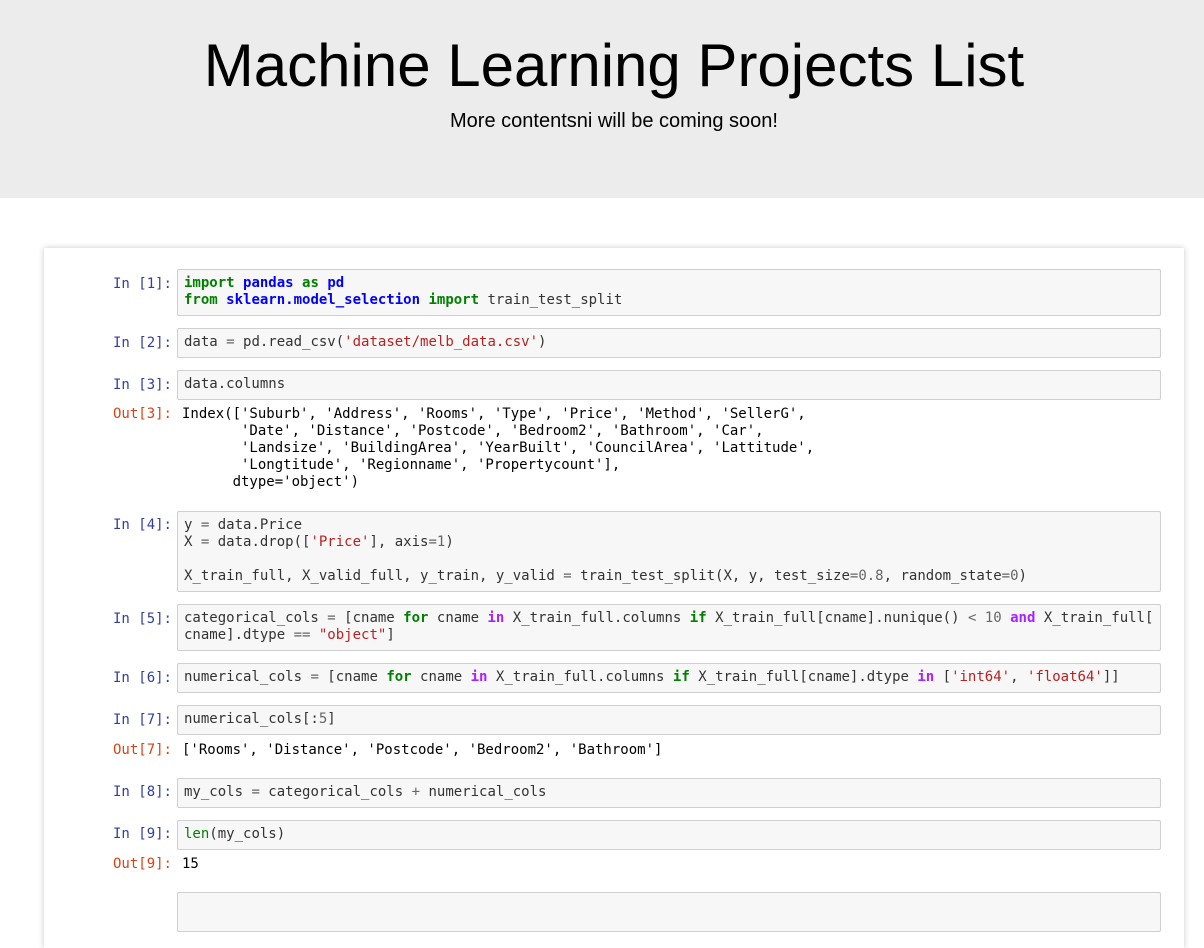 This screenshot has width=1204, height=948. Describe the element at coordinates (441, 542) in the screenshot. I see `code-token: 1` at that location.